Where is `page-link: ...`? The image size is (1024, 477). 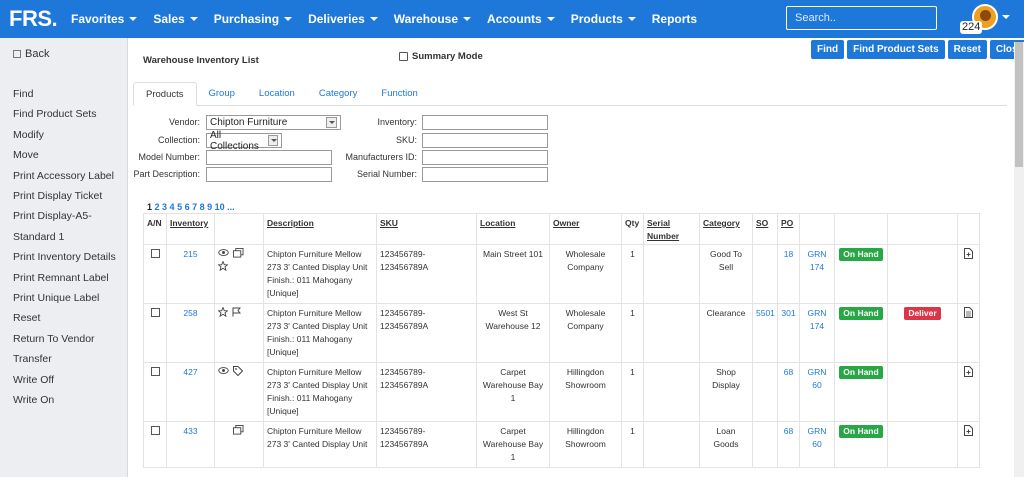 page-link: ... is located at coordinates (231, 207).